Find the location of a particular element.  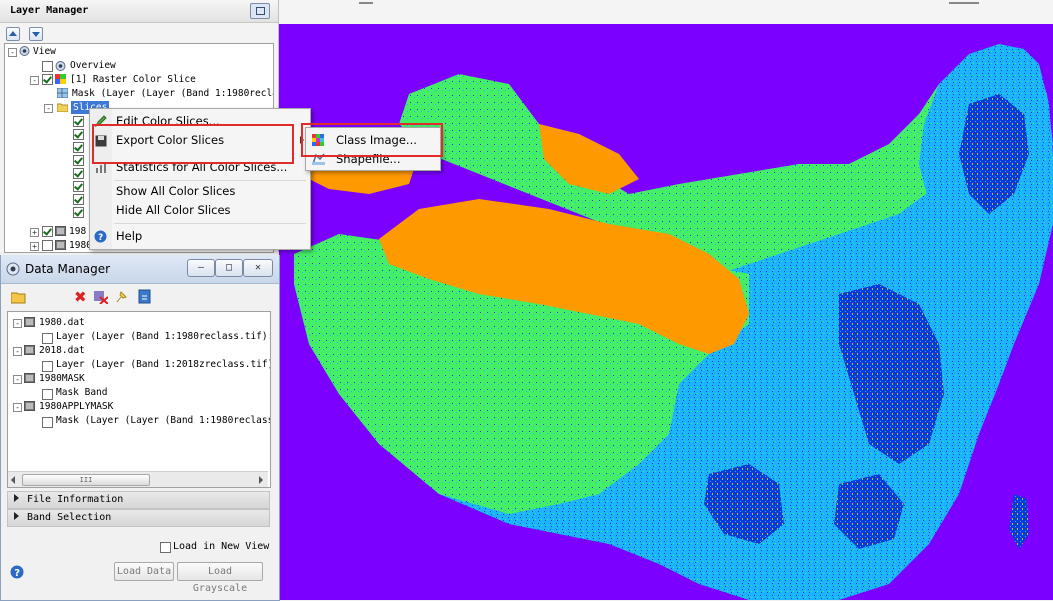

band-checkbox is located at coordinates (47, 394).